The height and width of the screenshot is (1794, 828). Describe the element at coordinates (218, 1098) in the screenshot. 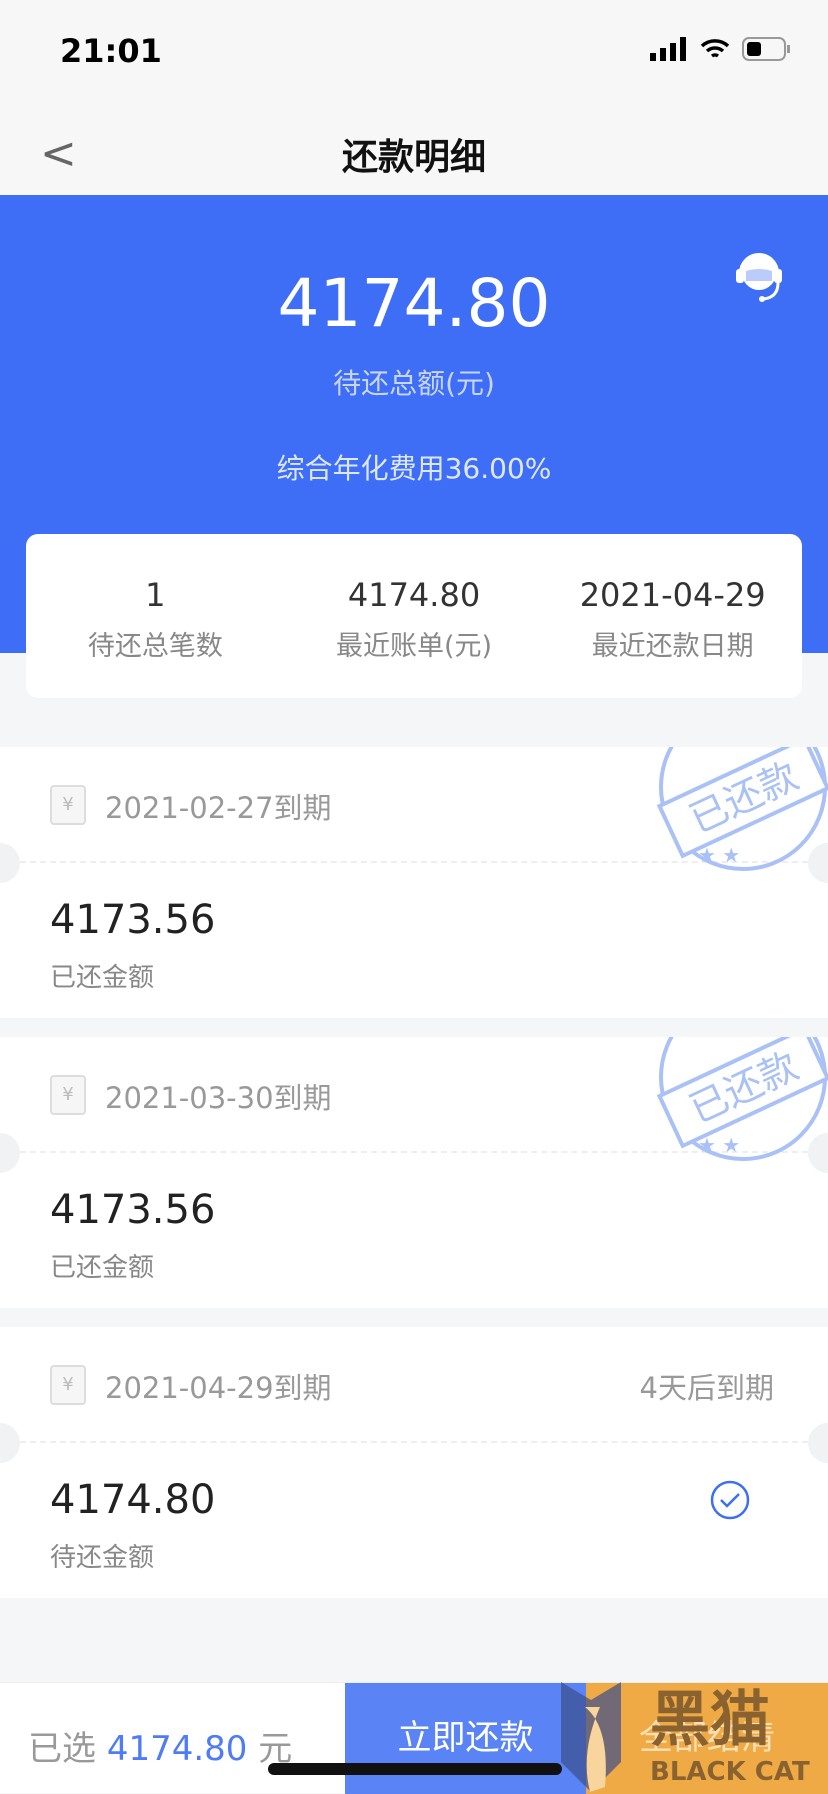

I see `due-date: 2021-03-30到期` at that location.